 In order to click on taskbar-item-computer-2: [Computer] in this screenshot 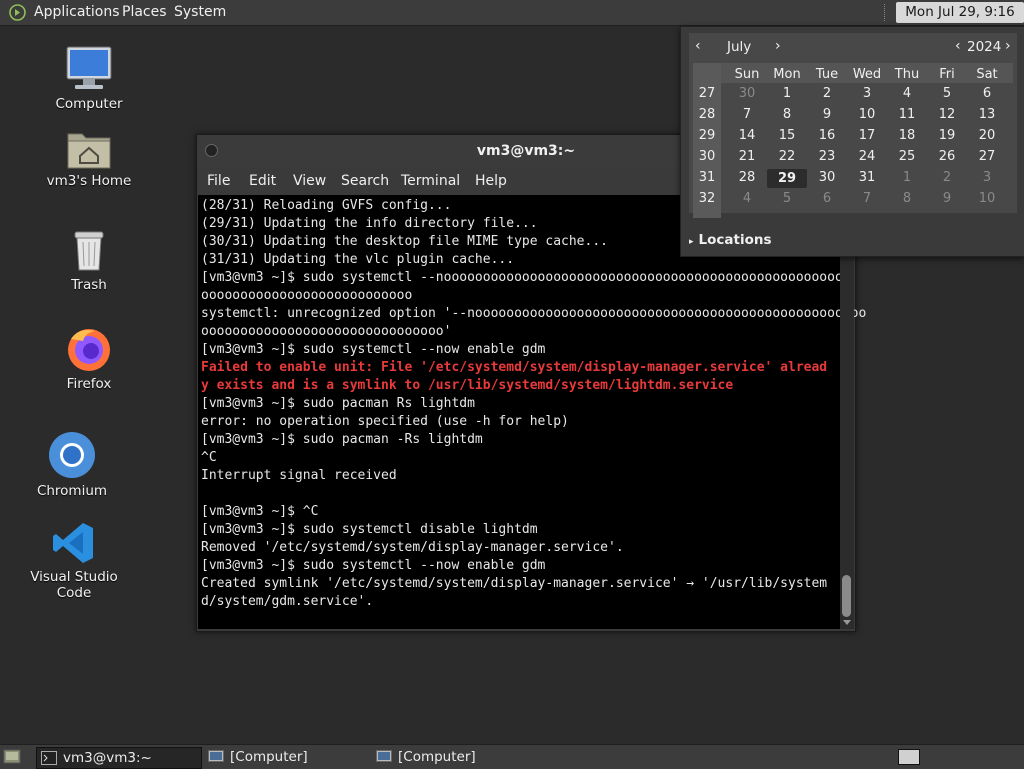, I will do `click(454, 757)`.